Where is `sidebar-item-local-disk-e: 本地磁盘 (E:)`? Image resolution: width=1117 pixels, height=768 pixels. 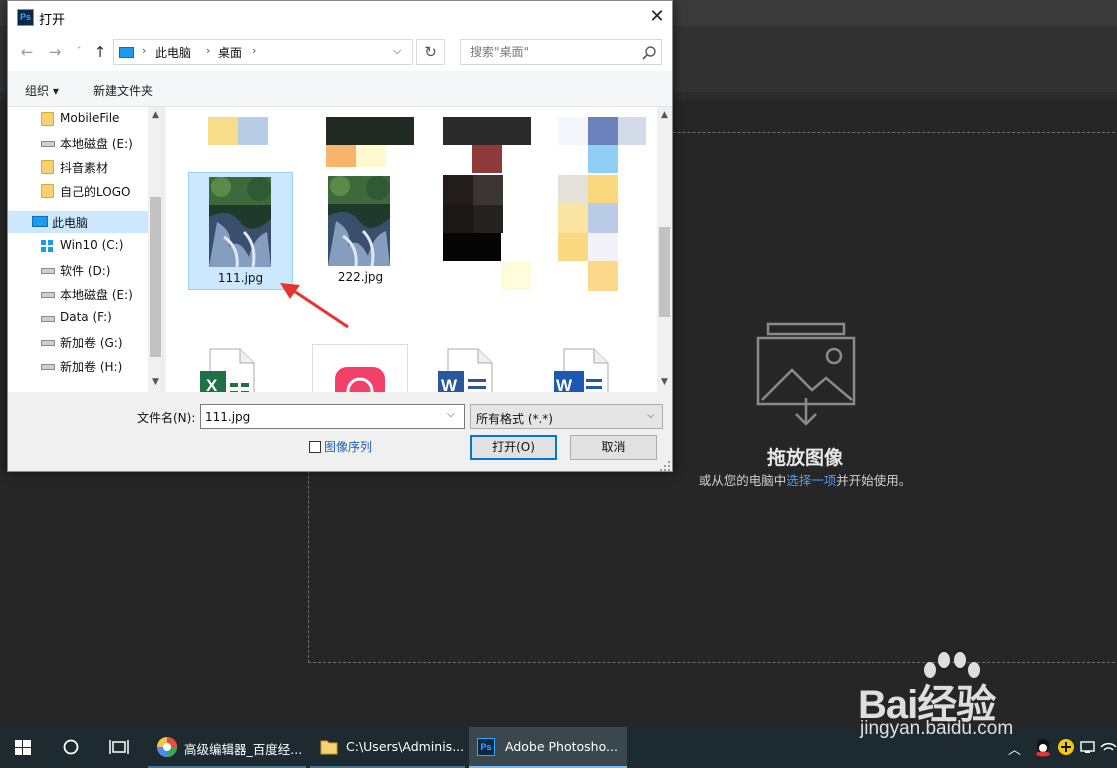
sidebar-item-local-disk-e: 本地磁盘 (E:) is located at coordinates (78, 143).